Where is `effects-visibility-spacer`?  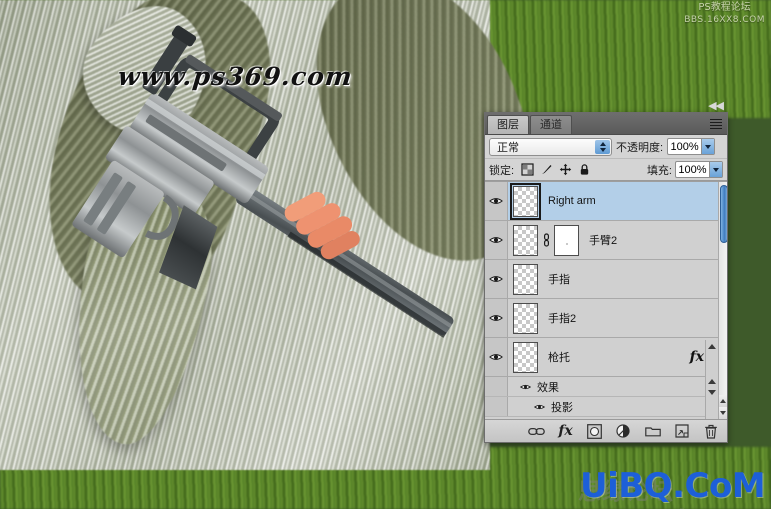 effects-visibility-spacer is located at coordinates (496, 386).